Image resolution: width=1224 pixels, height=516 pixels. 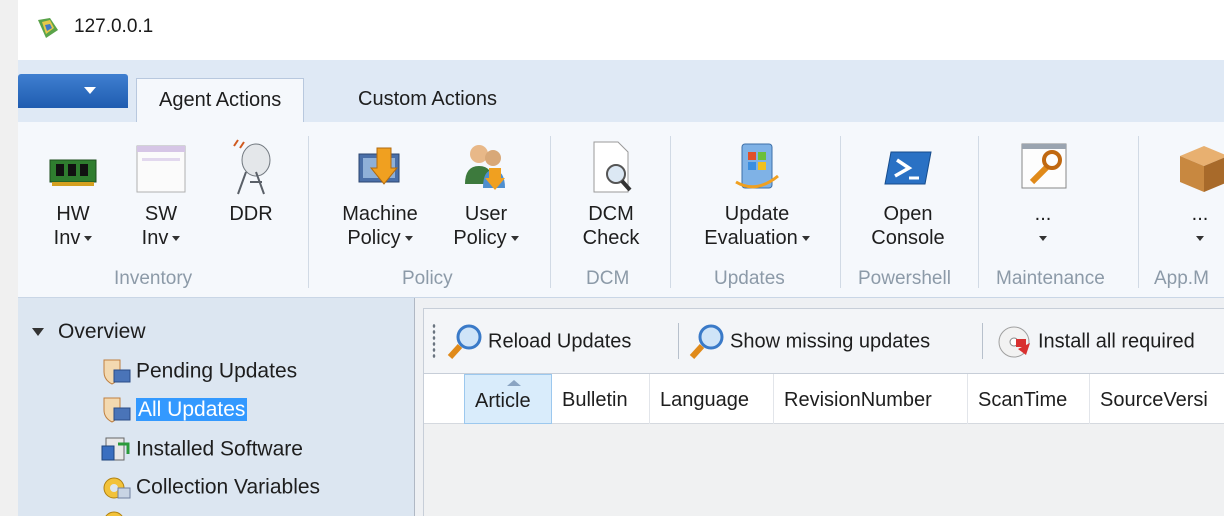 I want to click on package-icon, so click(x=1199, y=167).